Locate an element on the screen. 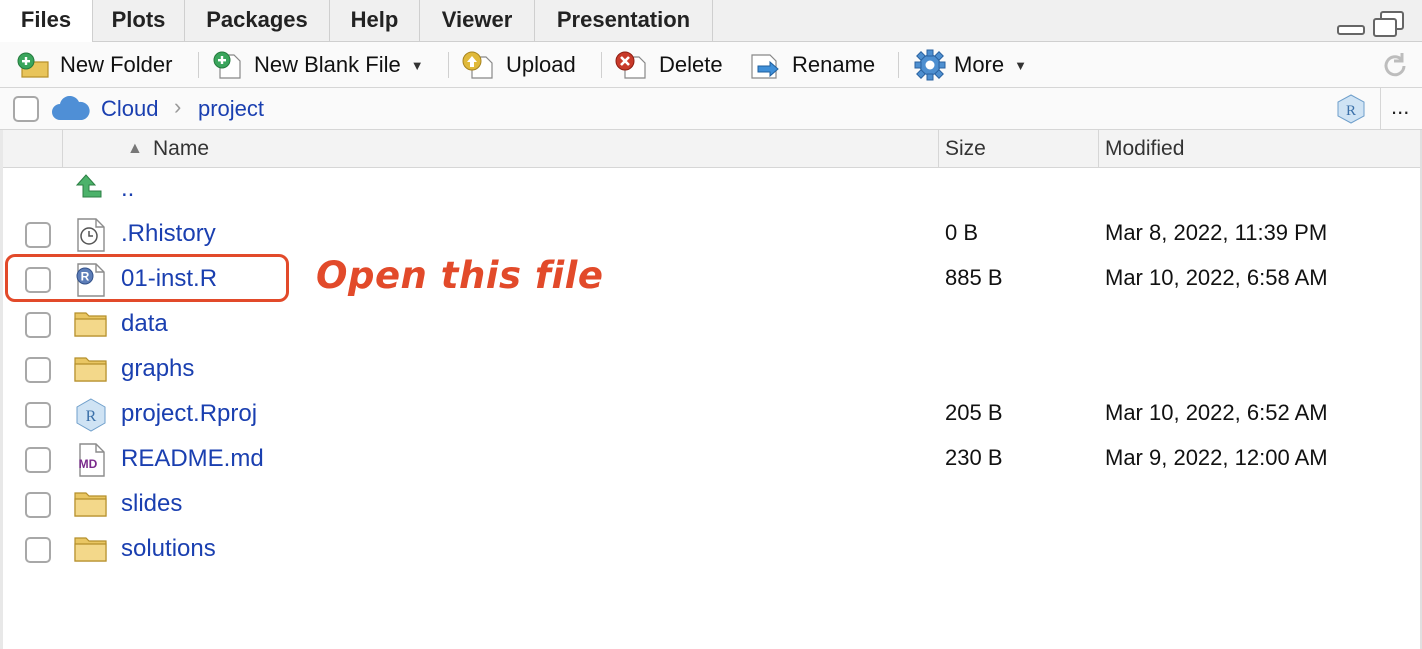 Image resolution: width=1422 pixels, height=649 pixels. file-modified: Mar 10, 2022, 6:58 AM is located at coordinates (1216, 277).